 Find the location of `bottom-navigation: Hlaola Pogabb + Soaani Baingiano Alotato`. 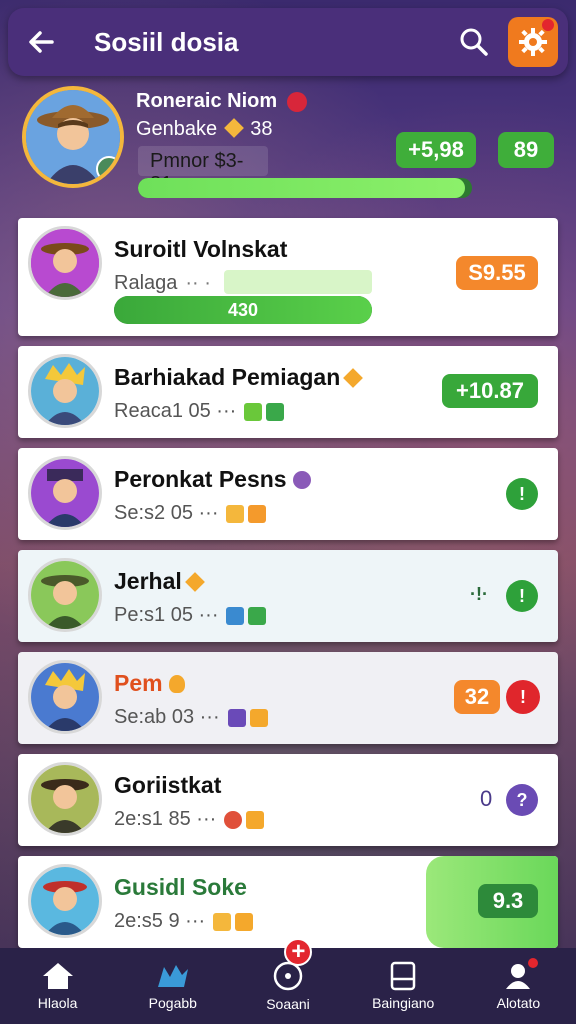

bottom-navigation: Hlaola Pogabb + Soaani Baingiano Alotato is located at coordinates (288, 981).